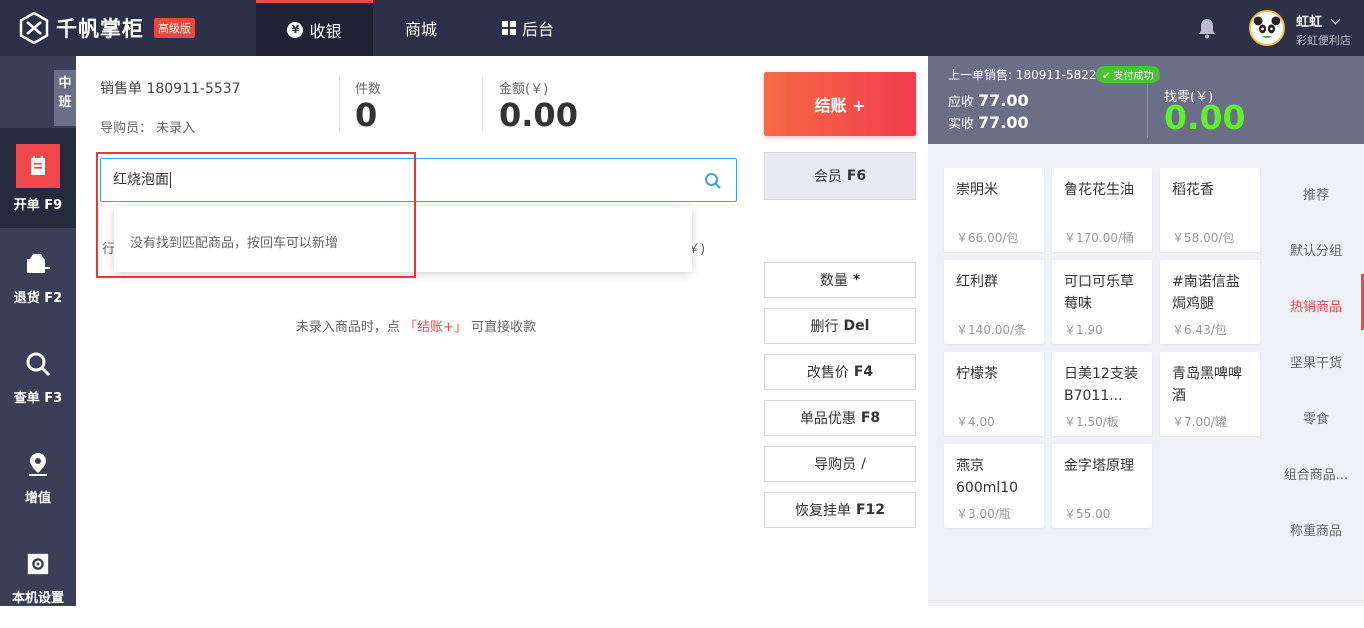 The width and height of the screenshot is (1364, 628). Describe the element at coordinates (1102, 210) in the screenshot. I see `product-card: 鲁花花生油 ￥170.00/桶` at that location.